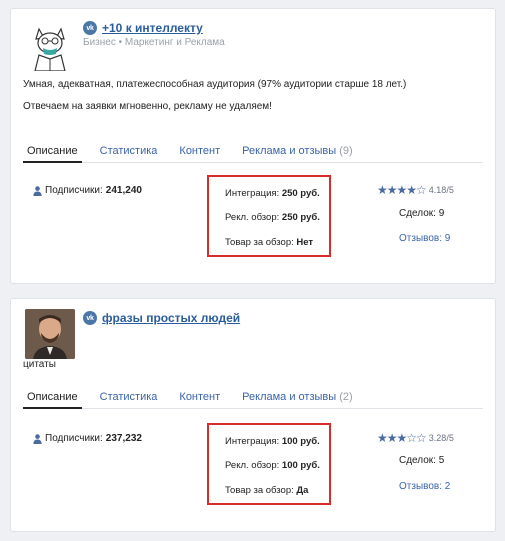  What do you see at coordinates (402, 438) in the screenshot?
I see `star-rating-icon: ★★★☆☆` at bounding box center [402, 438].